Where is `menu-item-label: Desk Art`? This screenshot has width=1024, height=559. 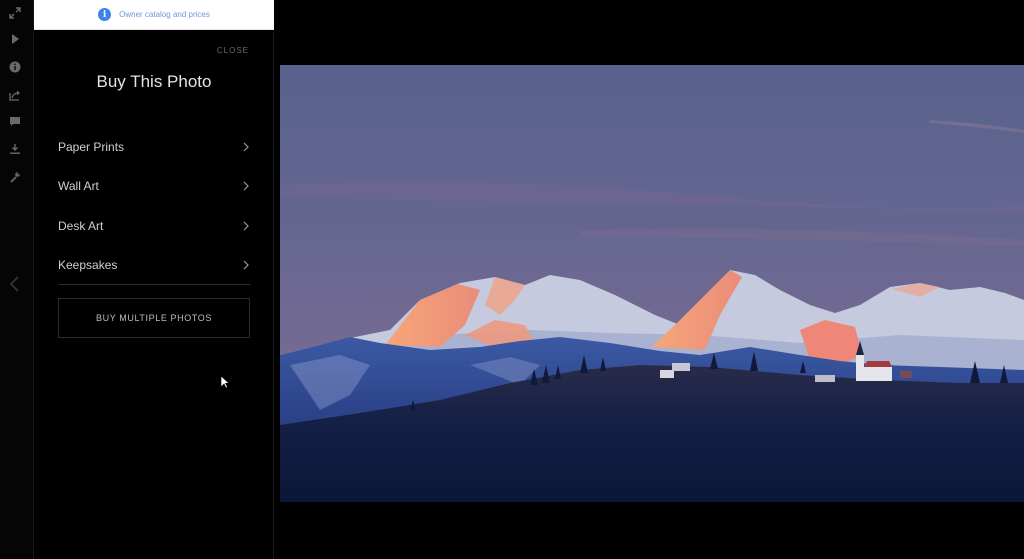
menu-item-label: Desk Art is located at coordinates (81, 225).